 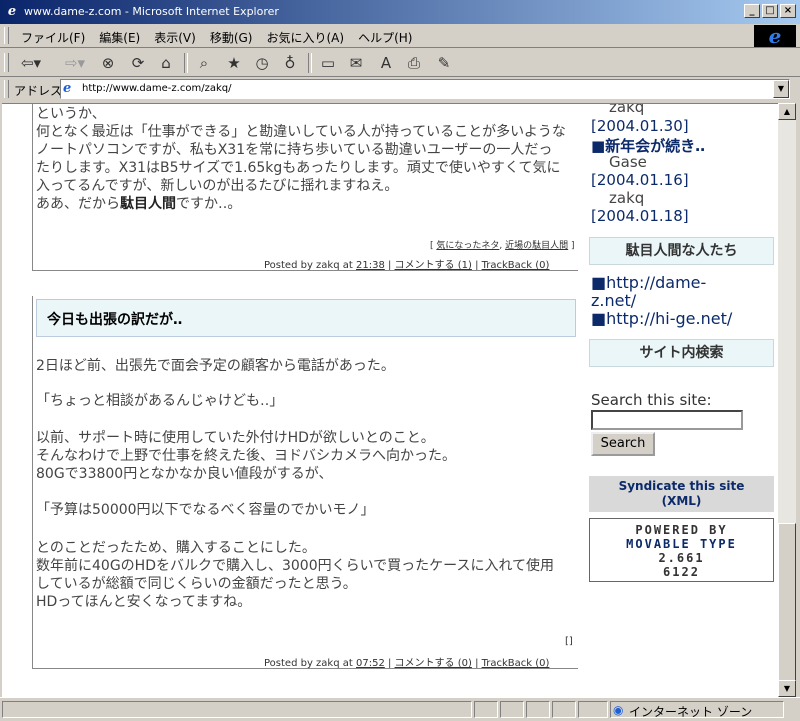 I want to click on post2-line: 数年前に40GのHDをバルクで購入し、3000円くらいで買ったケースに入れて使用, so click(x=295, y=566).